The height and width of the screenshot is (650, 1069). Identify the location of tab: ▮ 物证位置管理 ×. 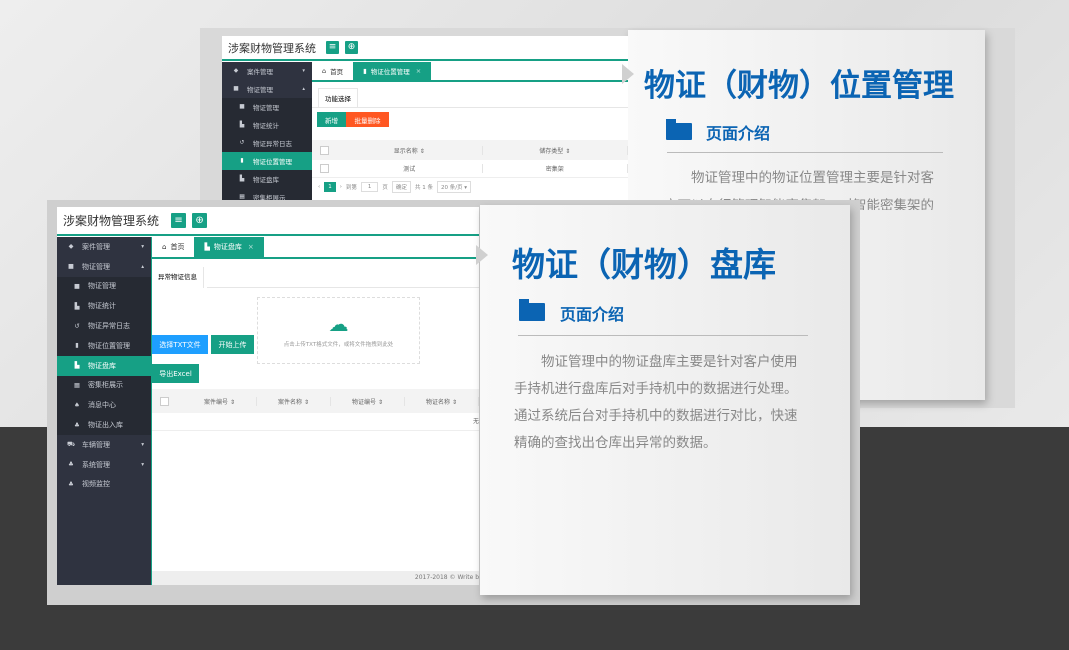
(392, 71).